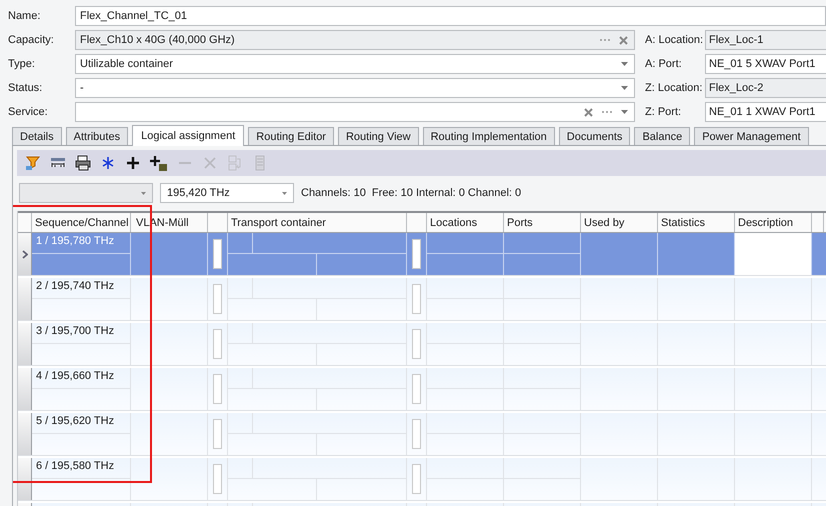 Image resolution: width=826 pixels, height=506 pixels. What do you see at coordinates (664, 64) in the screenshot?
I see `field-label: A: Port:` at bounding box center [664, 64].